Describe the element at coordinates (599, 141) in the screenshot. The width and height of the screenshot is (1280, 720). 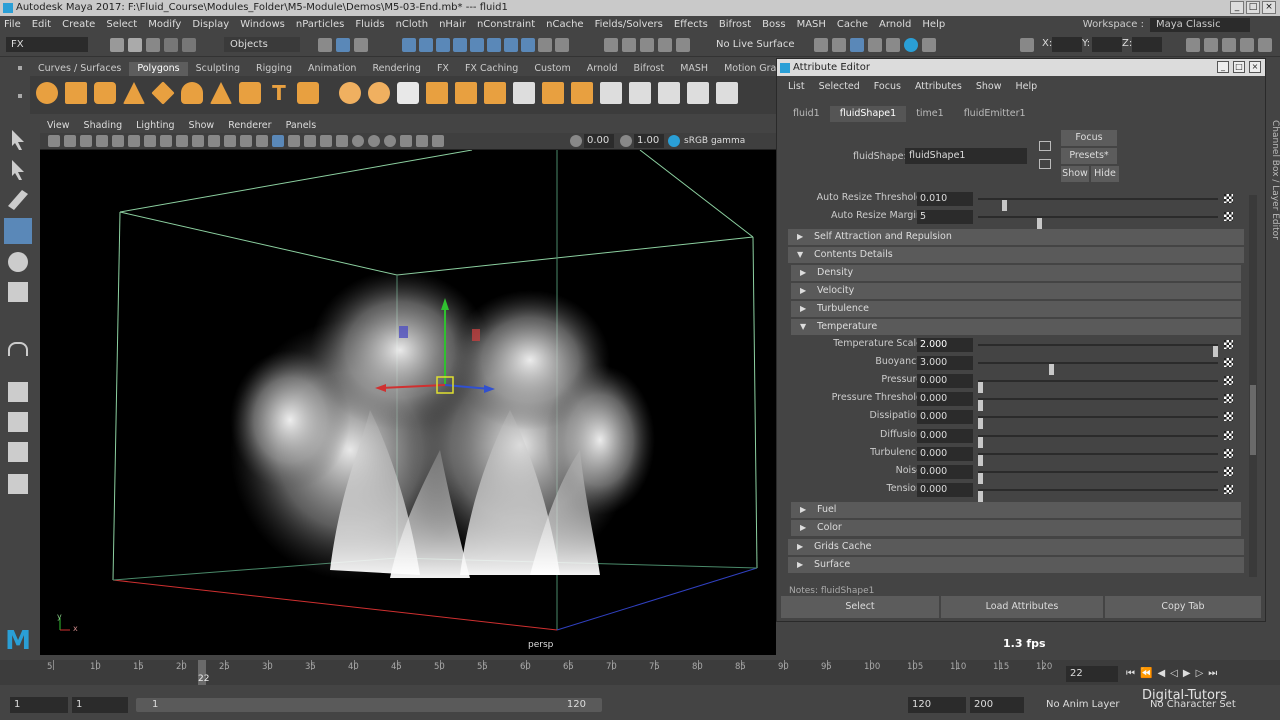
I see `exposure-field: 0.00` at that location.